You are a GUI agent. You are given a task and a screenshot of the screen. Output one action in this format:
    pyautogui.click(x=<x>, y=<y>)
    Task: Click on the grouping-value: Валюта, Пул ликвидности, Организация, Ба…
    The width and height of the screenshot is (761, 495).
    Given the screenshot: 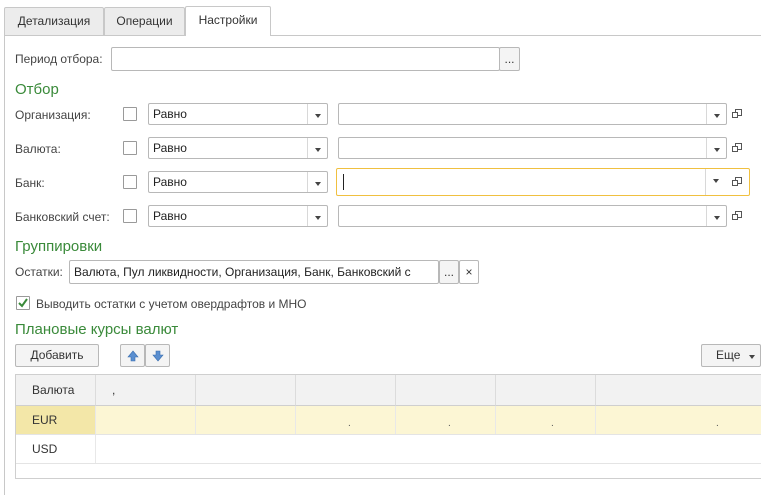 What is the action you would take?
    pyautogui.click(x=242, y=272)
    